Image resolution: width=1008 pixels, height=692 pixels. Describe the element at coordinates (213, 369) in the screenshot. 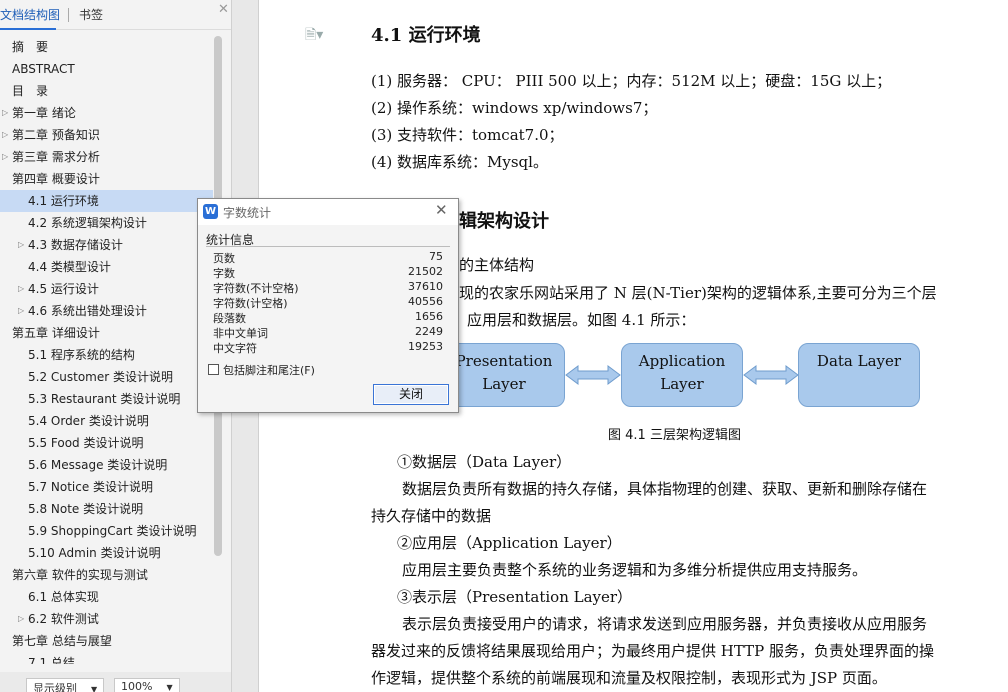

I see `include-footnotes-checkbox` at that location.